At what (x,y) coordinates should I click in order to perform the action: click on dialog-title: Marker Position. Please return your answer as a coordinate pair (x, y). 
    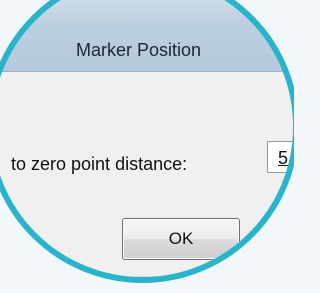
    Looking at the image, I should click on (139, 50).